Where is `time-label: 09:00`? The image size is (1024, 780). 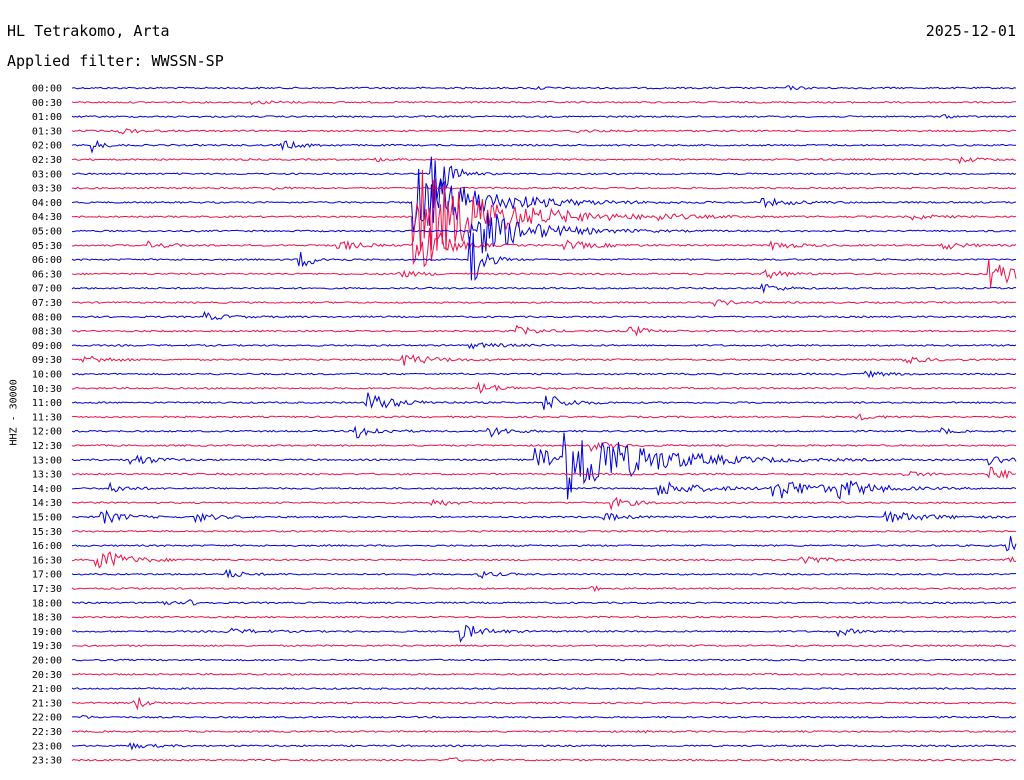
time-label: 09:00 is located at coordinates (47, 346).